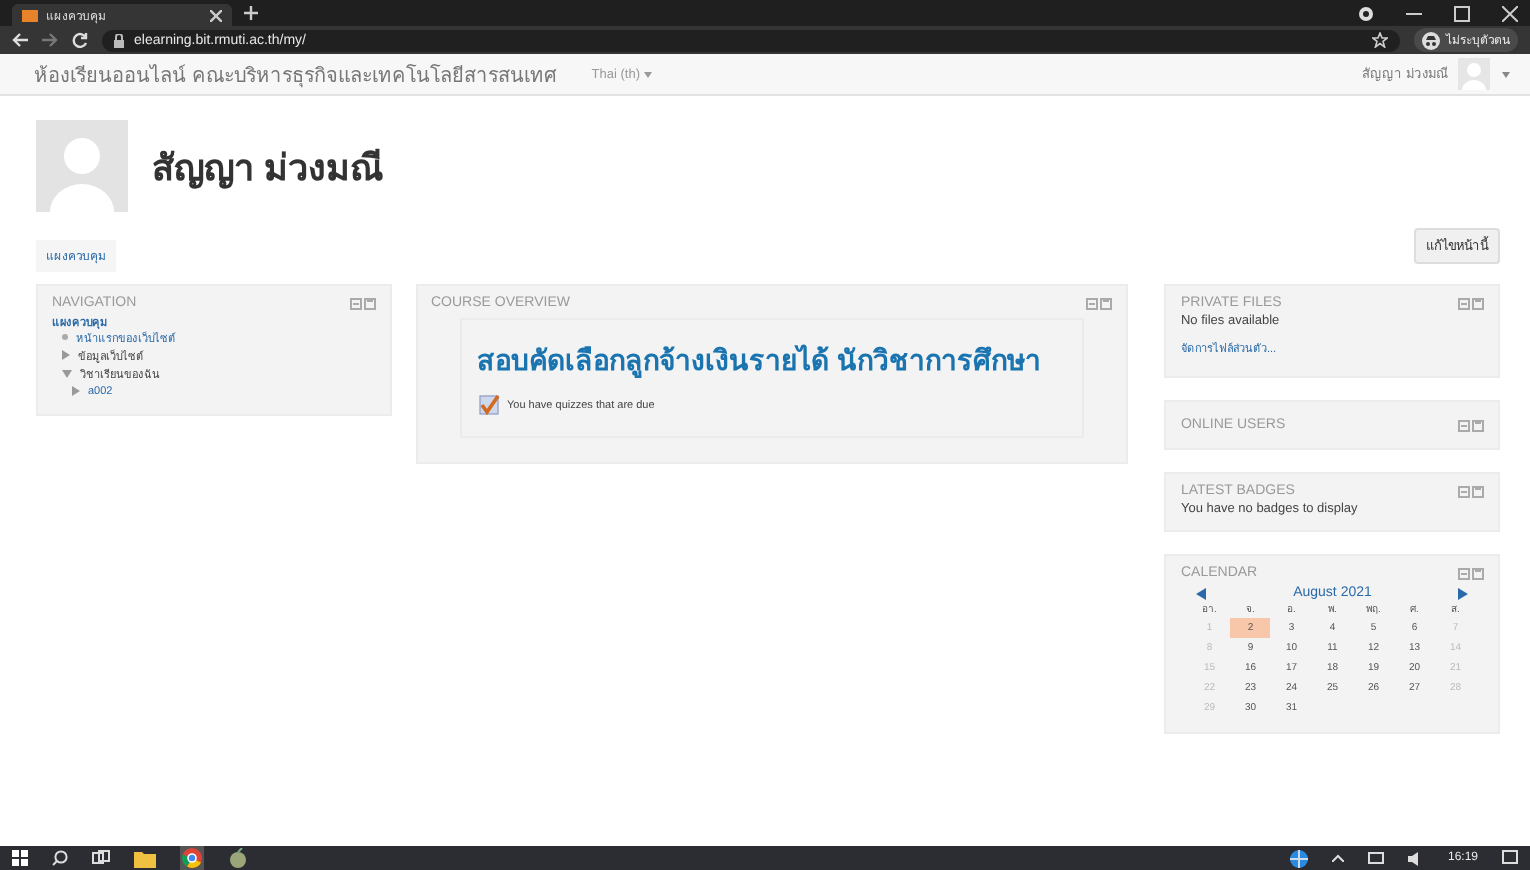  Describe the element at coordinates (1337, 858) in the screenshot. I see `chevron-up-icon` at that location.